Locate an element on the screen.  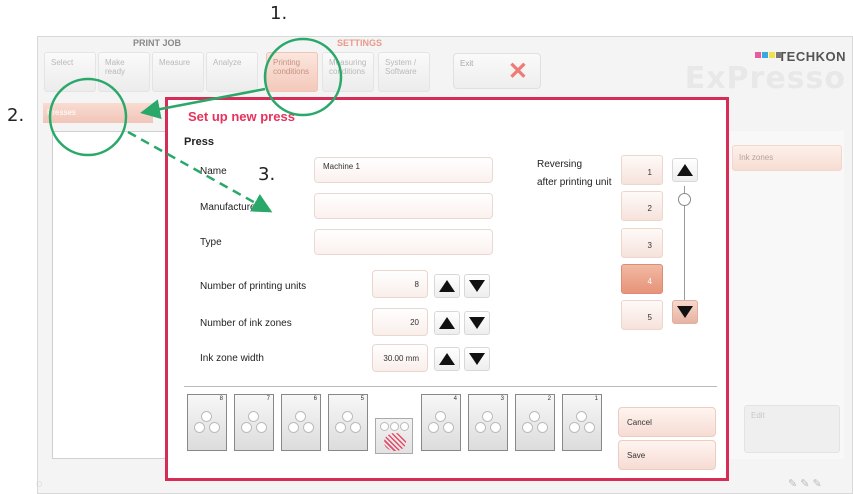
annotation-step-1: 1. is located at coordinates (279, 13).